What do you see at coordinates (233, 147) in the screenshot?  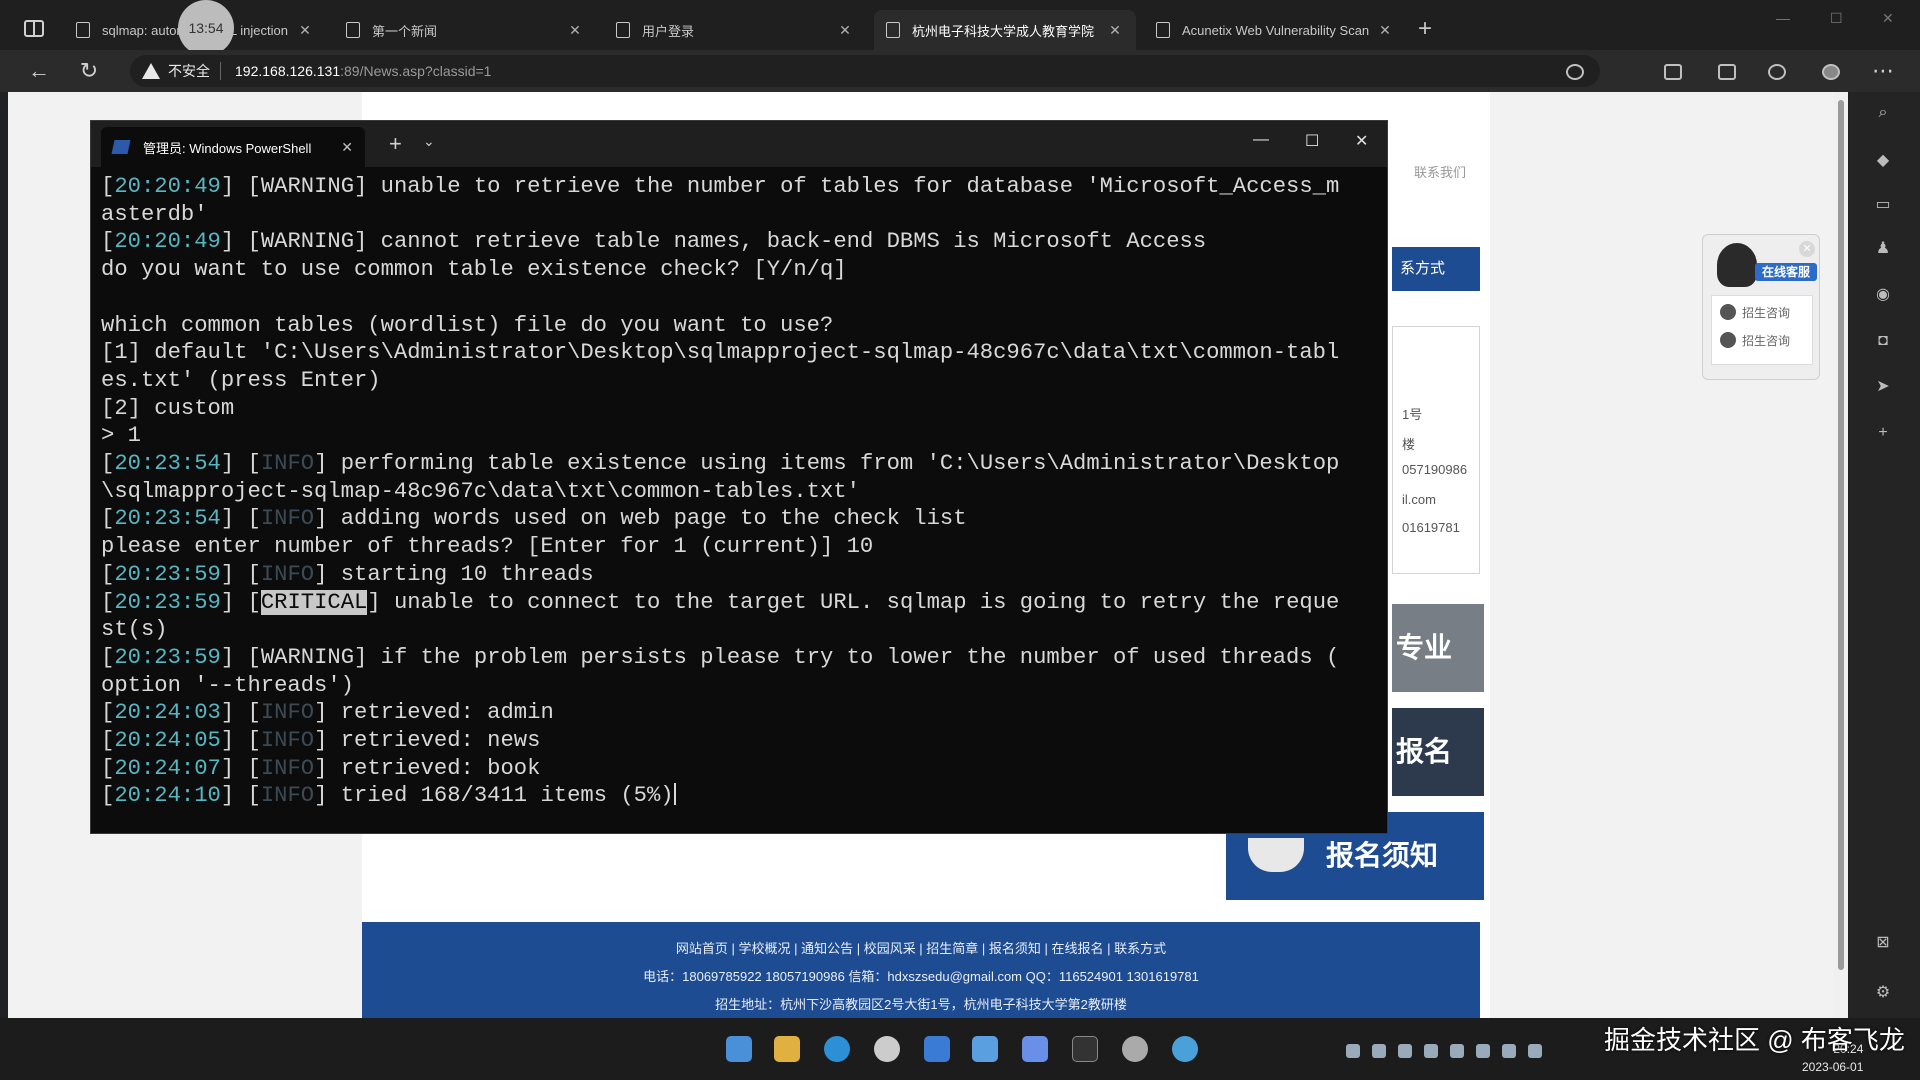 I see `terminal-tab: 管理员: Windows PowerShell ✕` at bounding box center [233, 147].